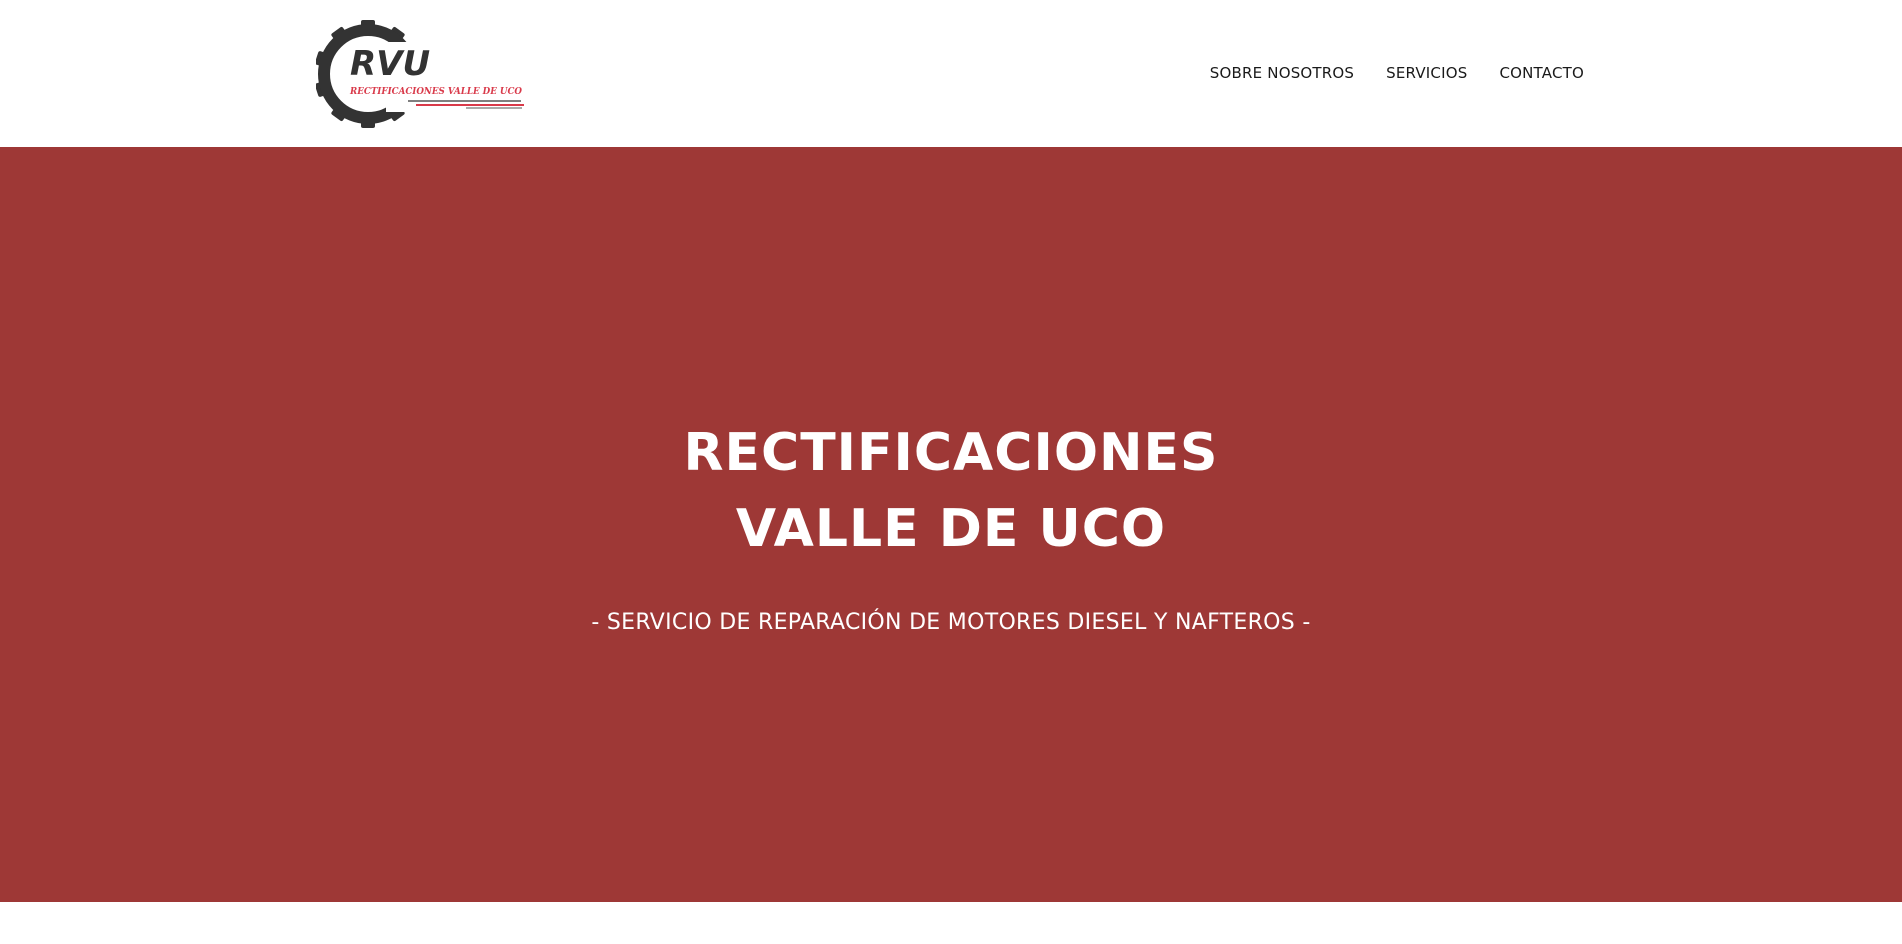 This screenshot has height=944, width=1902. I want to click on nav-item-sobre-nosotros: SOBRE NOSOTROS, so click(1282, 73).